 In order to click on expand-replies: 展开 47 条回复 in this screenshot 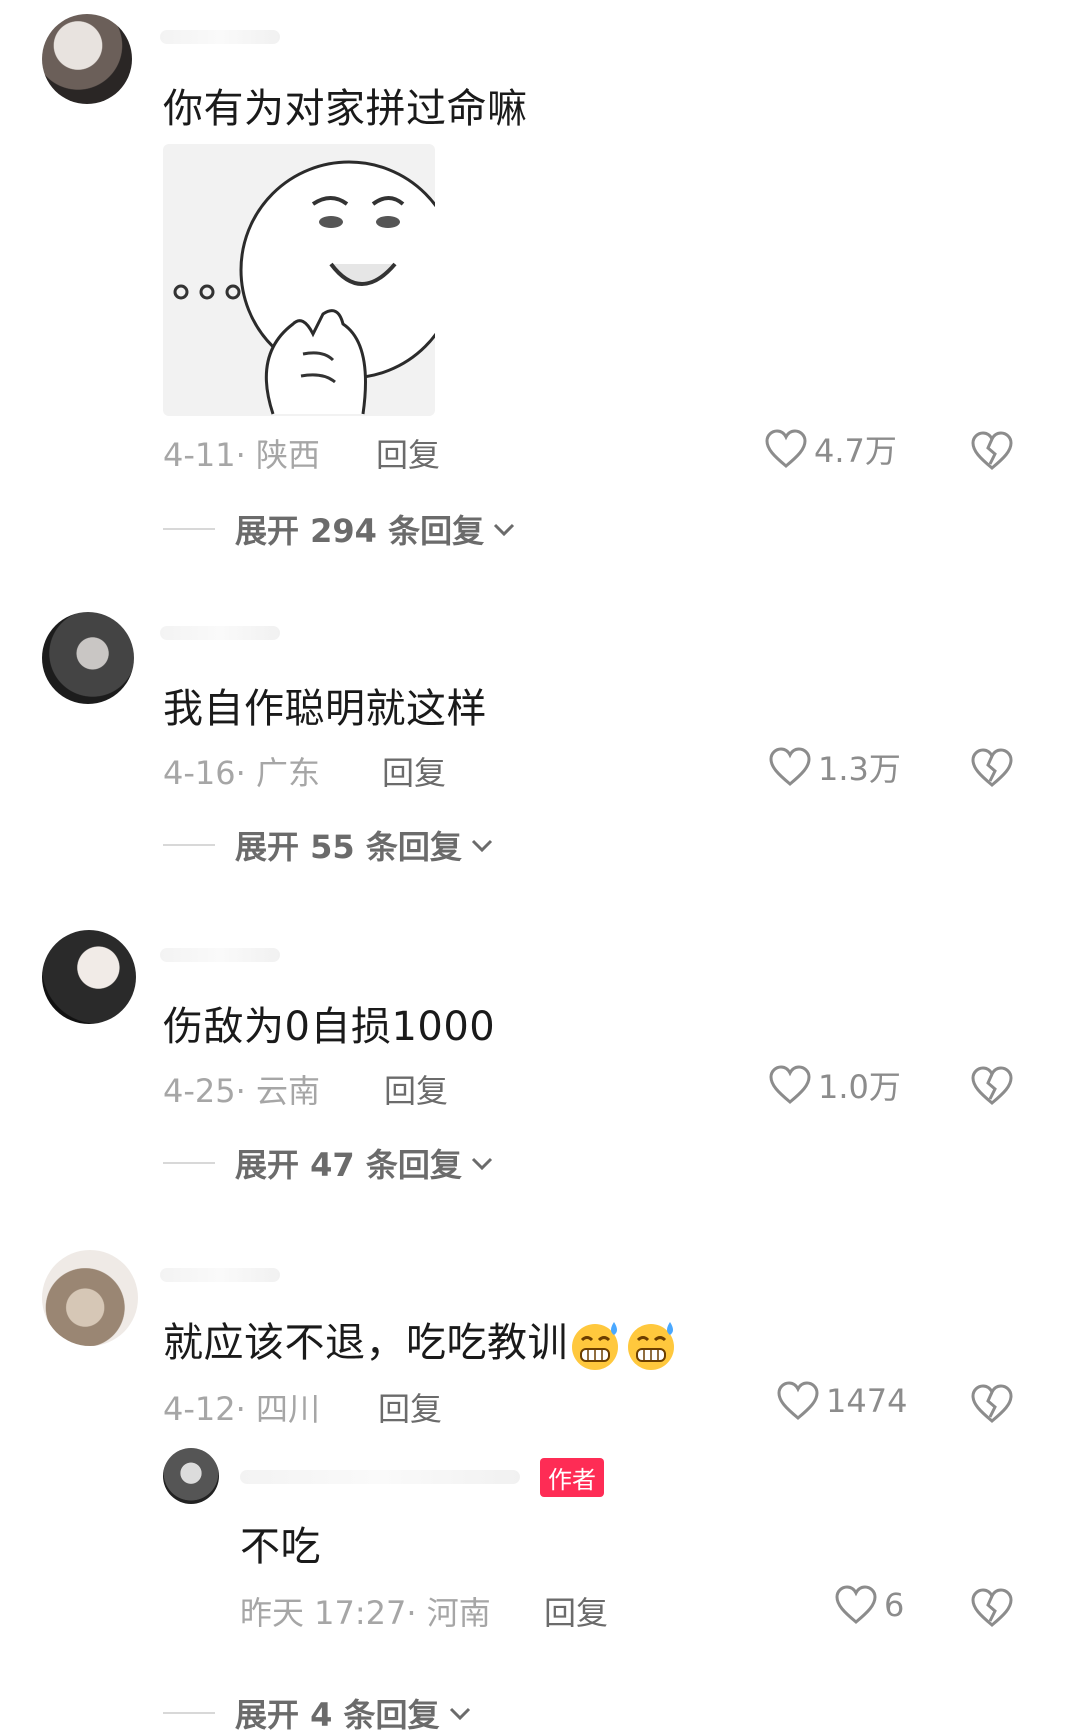, I will do `click(329, 1163)`.